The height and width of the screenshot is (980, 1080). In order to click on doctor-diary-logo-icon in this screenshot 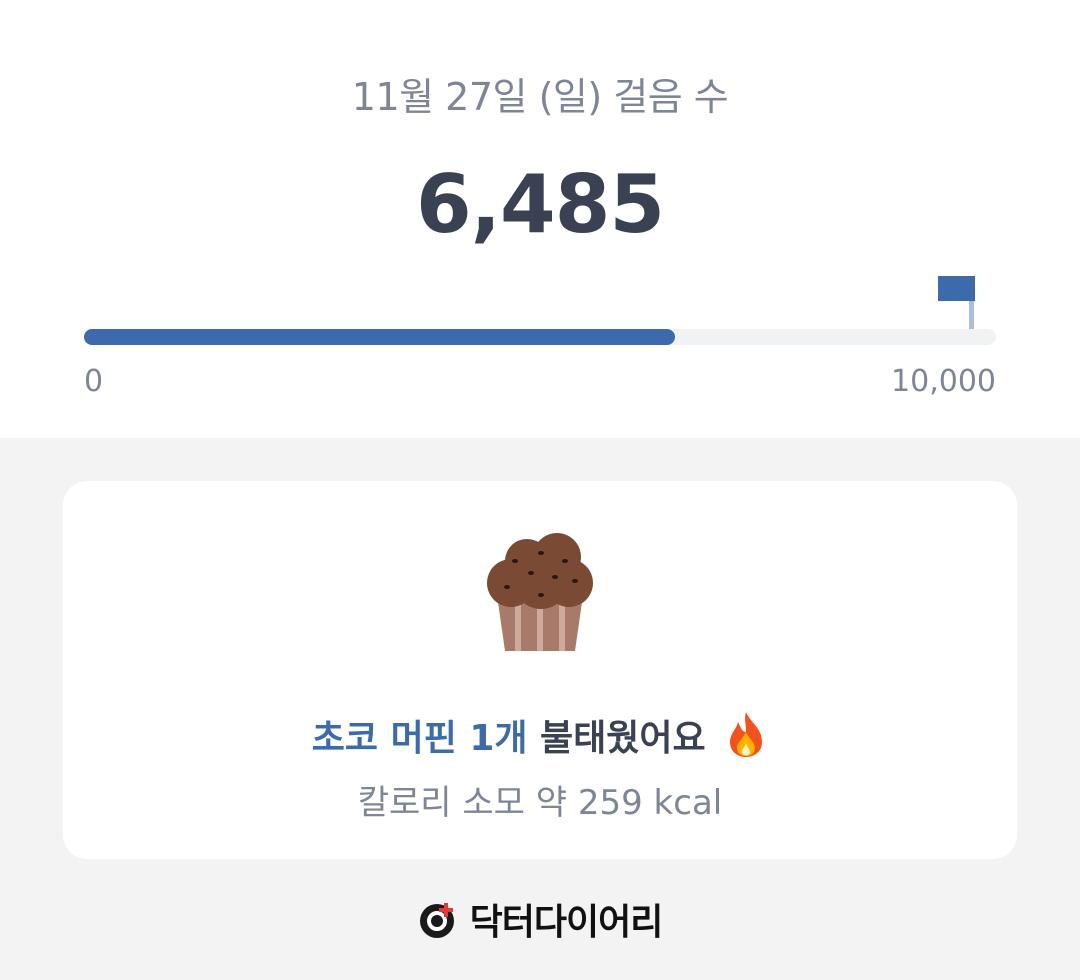, I will do `click(436, 920)`.